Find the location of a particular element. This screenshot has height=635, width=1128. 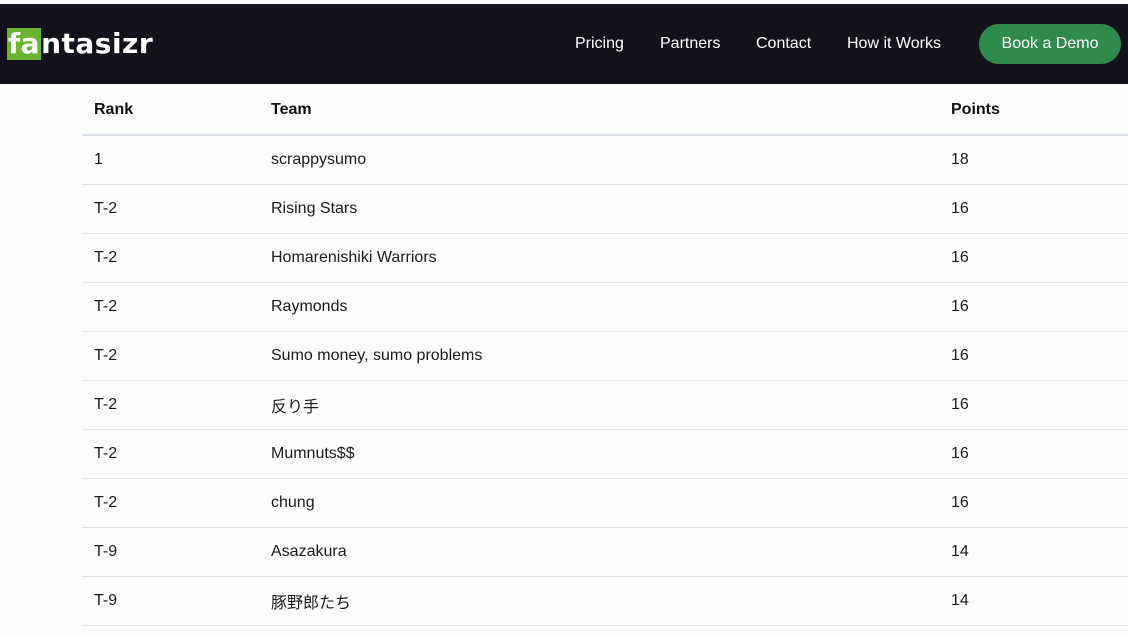

cell-team: Asazakura is located at coordinates (599, 552).